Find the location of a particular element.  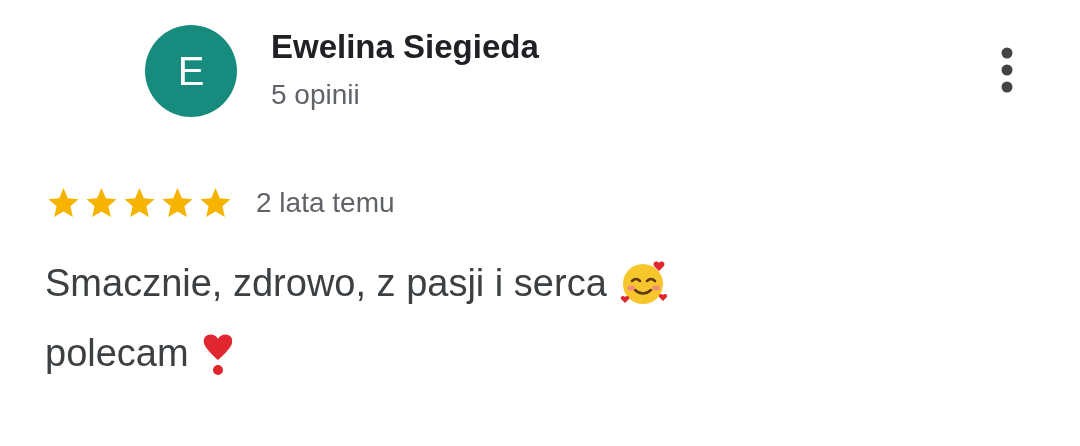

review-count: 5 opinii is located at coordinates (316, 95).